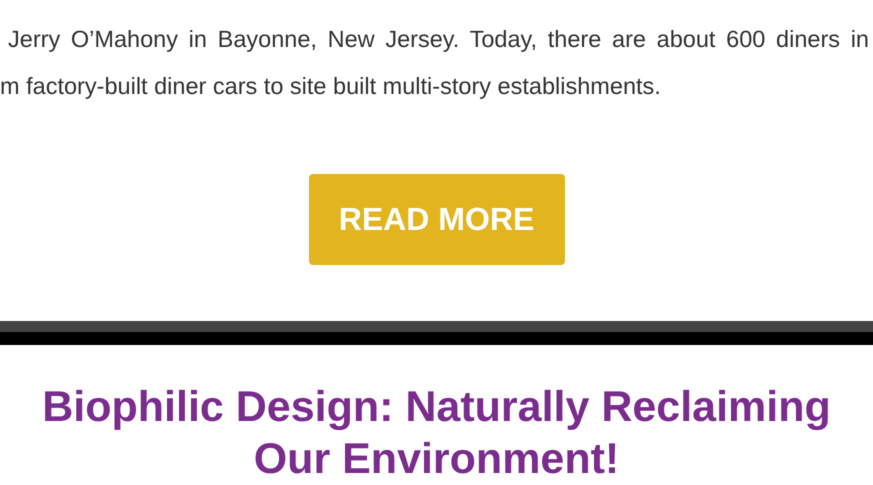 Image resolution: width=873 pixels, height=485 pixels. Describe the element at coordinates (331, 87) in the screenshot. I see `article-text: m factory-built diner cars to site built multi-story establishments.` at that location.